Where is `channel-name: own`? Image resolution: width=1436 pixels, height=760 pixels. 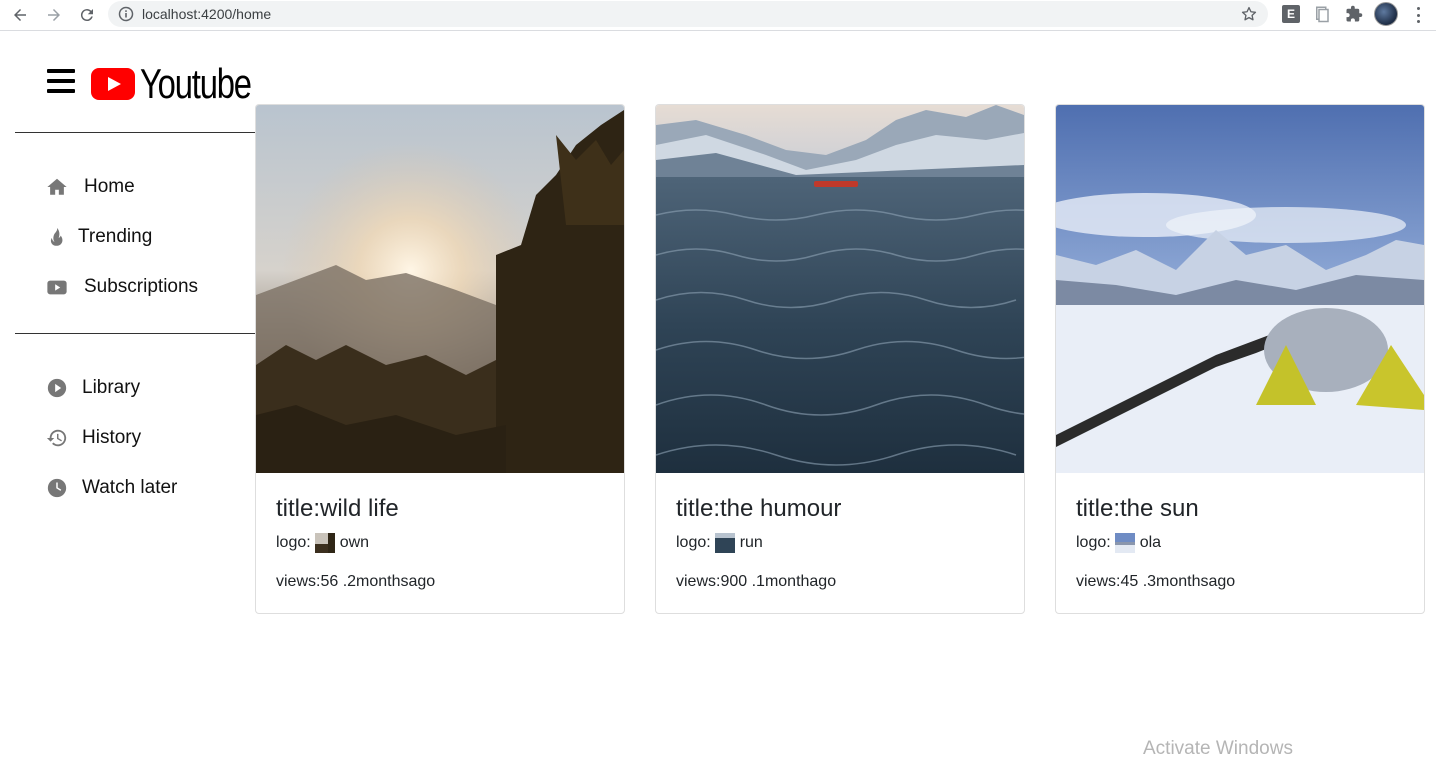
channel-name: own is located at coordinates (354, 543).